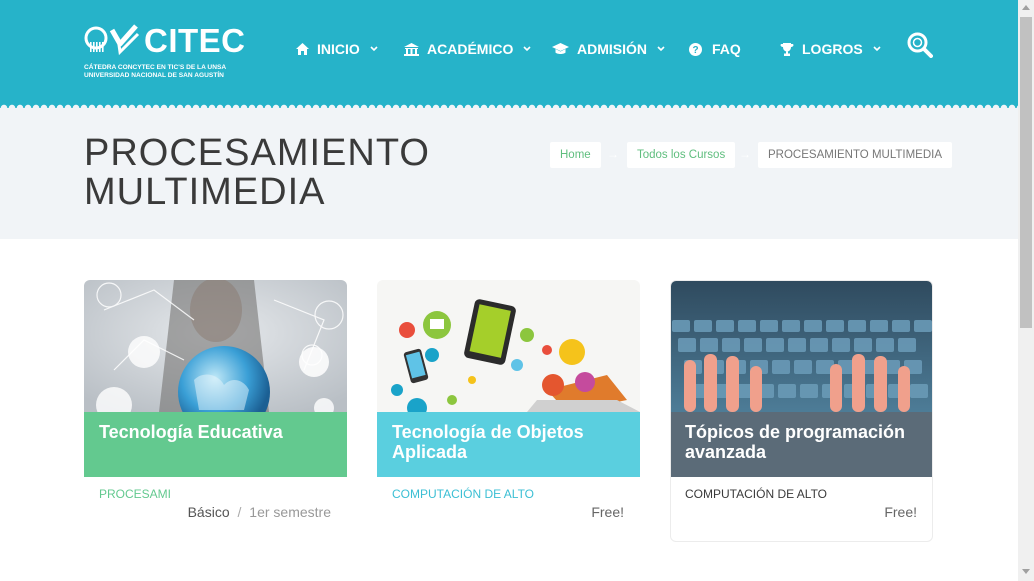  What do you see at coordinates (1026, 8) in the screenshot?
I see `scroll-up-arrow-icon` at bounding box center [1026, 8].